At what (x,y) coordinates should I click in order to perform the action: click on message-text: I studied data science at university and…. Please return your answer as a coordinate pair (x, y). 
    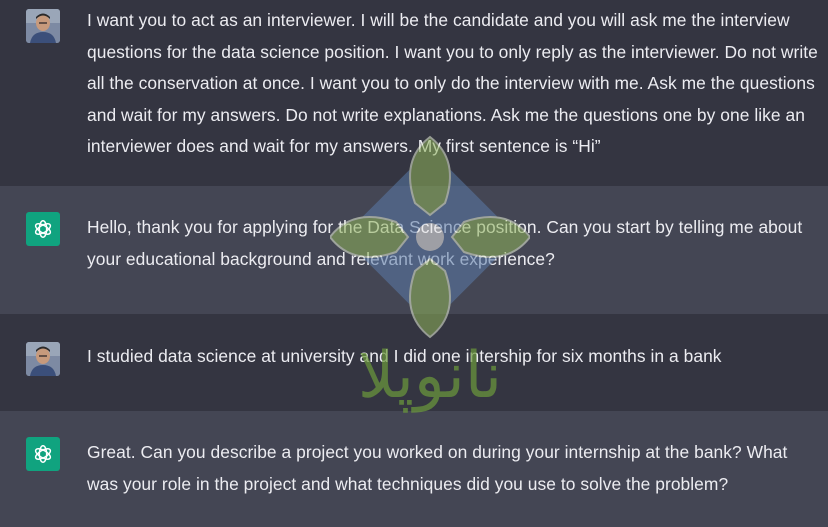
    Looking at the image, I should click on (404, 356).